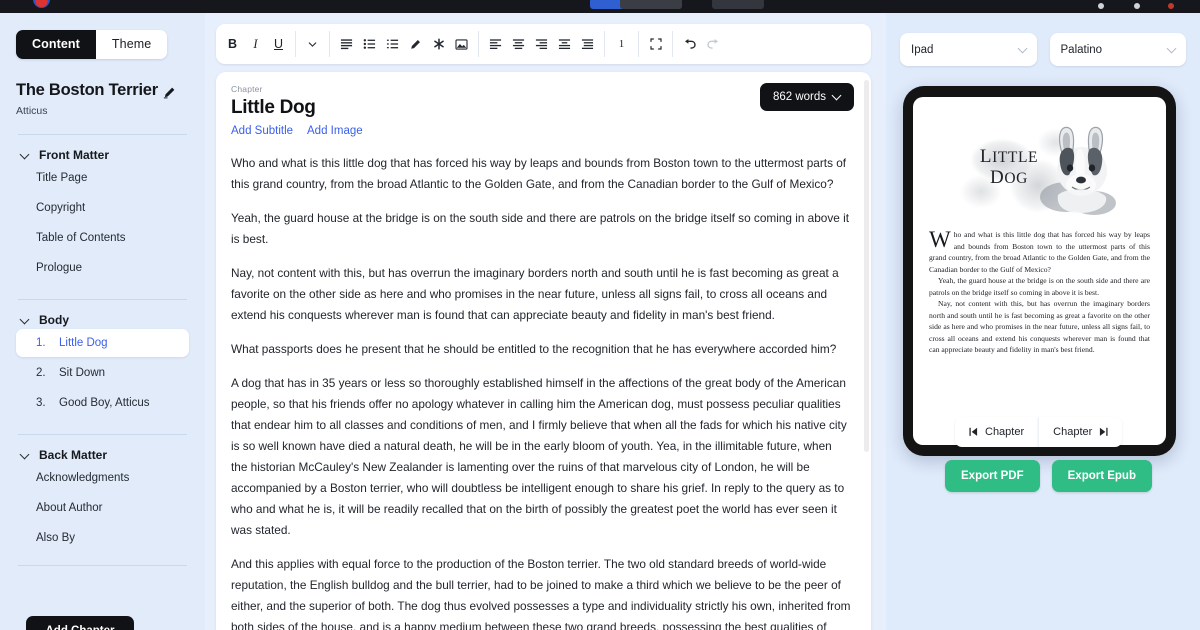 The height and width of the screenshot is (630, 1200). What do you see at coordinates (1081, 49) in the screenshot?
I see `font-select-value: Palatino` at bounding box center [1081, 49].